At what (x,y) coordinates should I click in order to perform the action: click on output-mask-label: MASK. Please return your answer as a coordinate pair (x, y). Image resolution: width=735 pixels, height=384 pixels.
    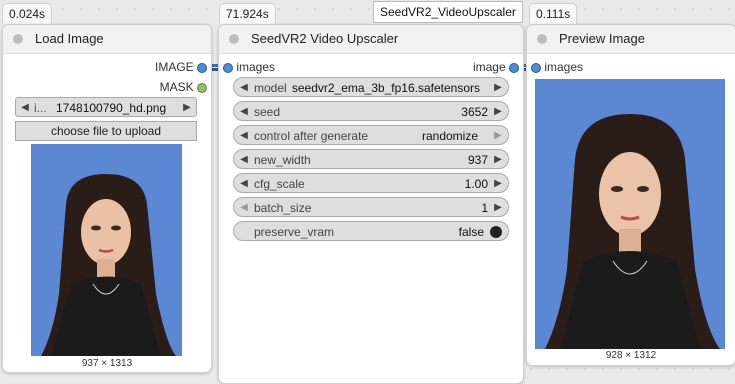
    Looking at the image, I should click on (176, 87).